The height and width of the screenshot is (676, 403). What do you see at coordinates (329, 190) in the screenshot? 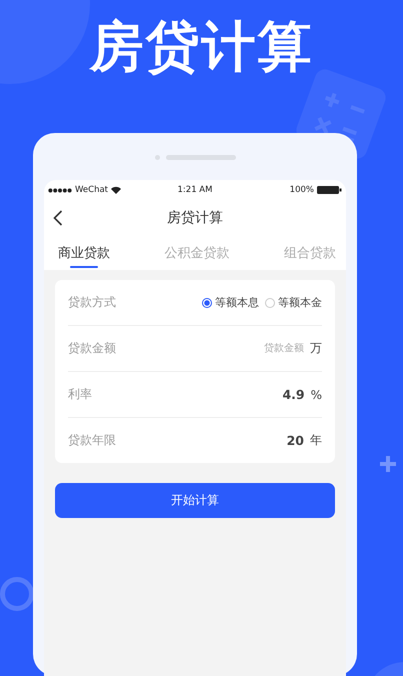
I see `battery-icon` at bounding box center [329, 190].